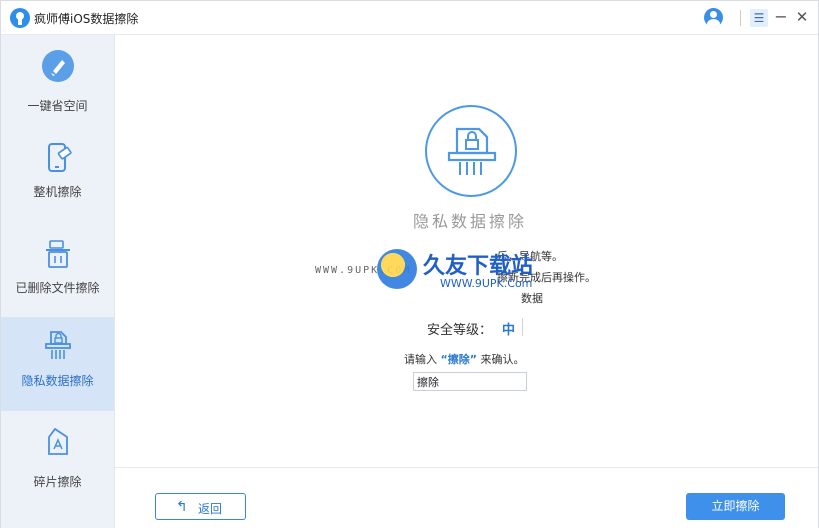 Image resolution: width=819 pixels, height=528 pixels. What do you see at coordinates (466, 497) in the screenshot?
I see `footer-bar: ↰ 返回 立即擦除` at bounding box center [466, 497].